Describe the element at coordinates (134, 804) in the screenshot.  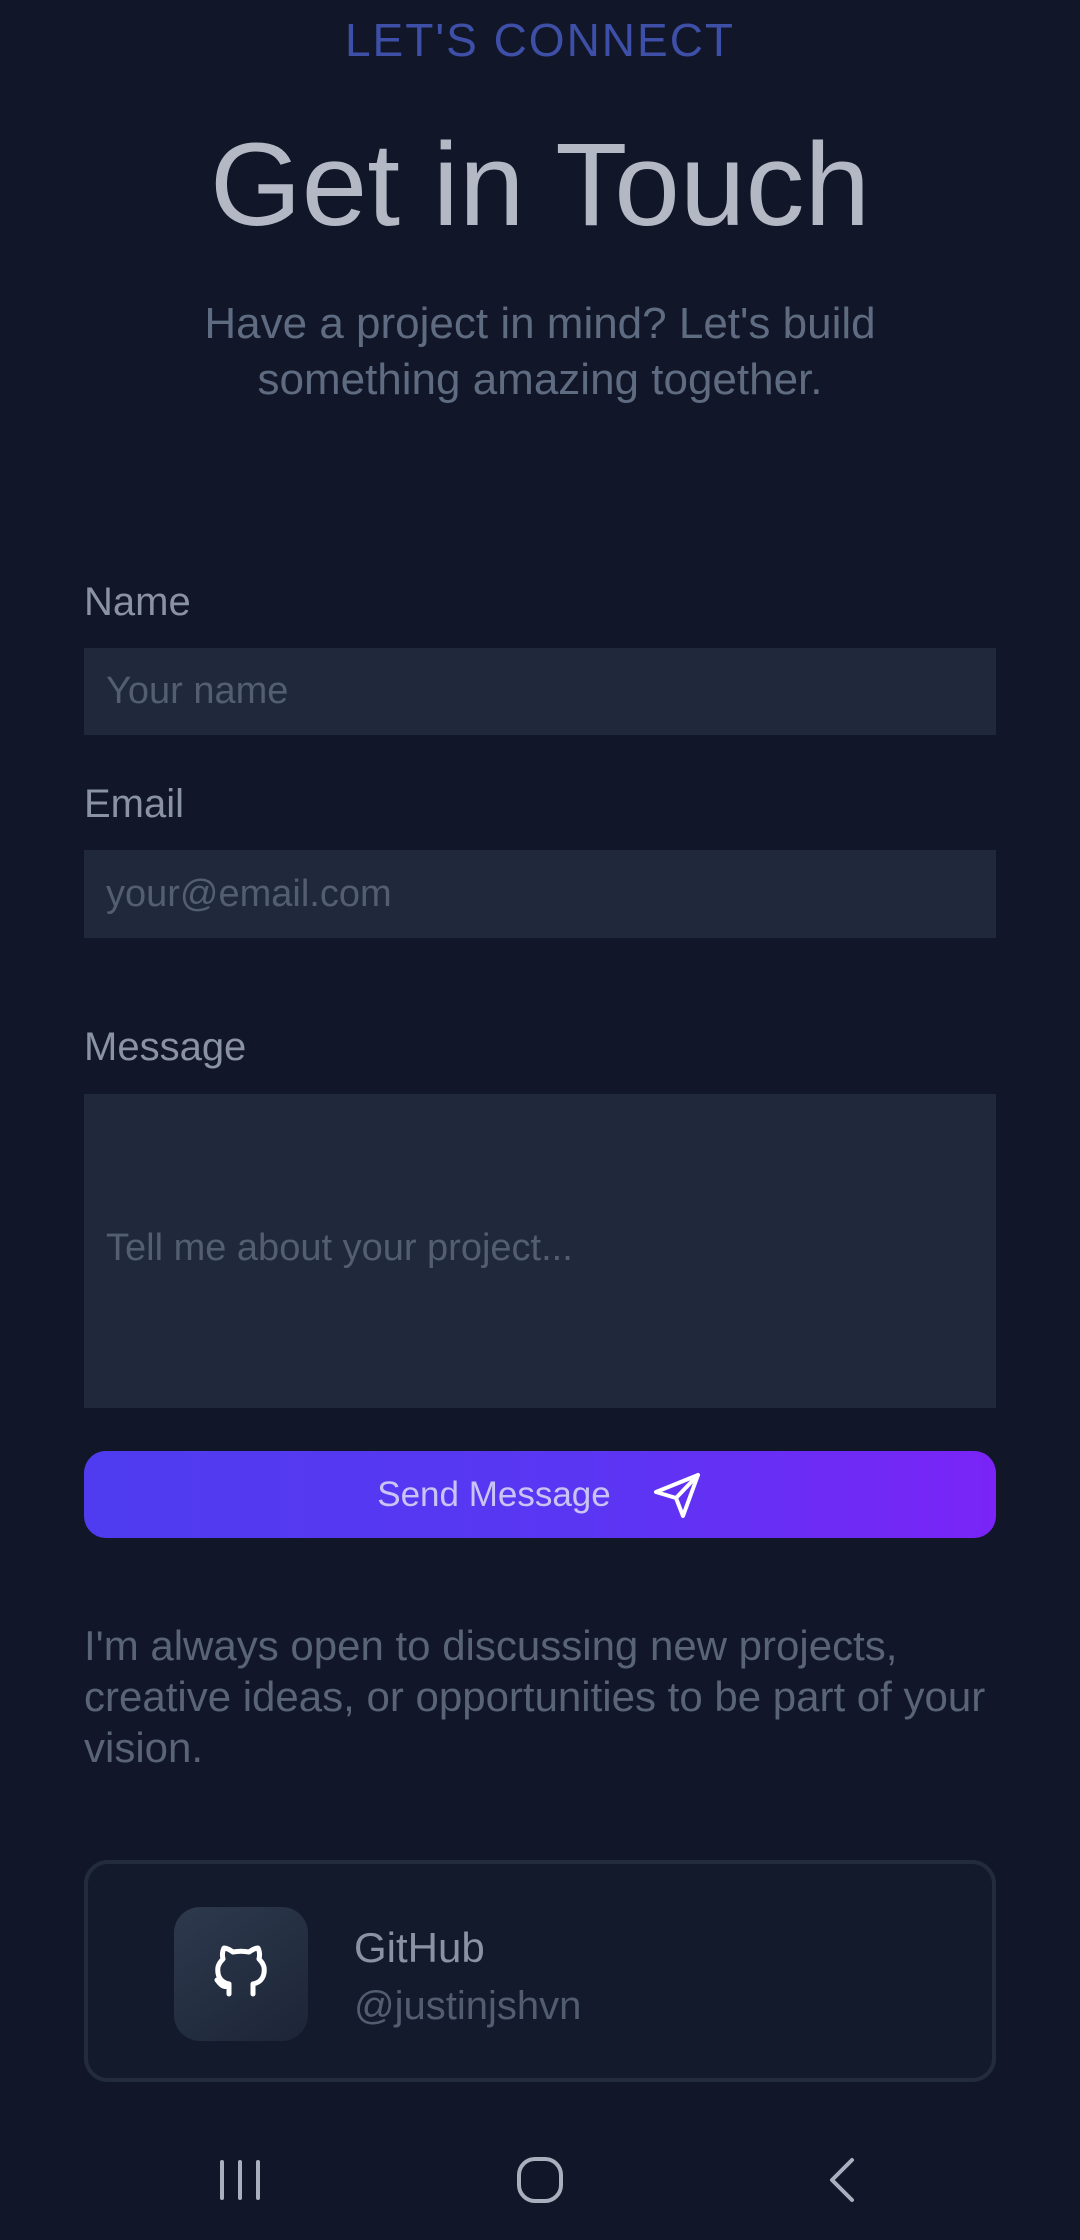
I see `email-label: Email` at that location.